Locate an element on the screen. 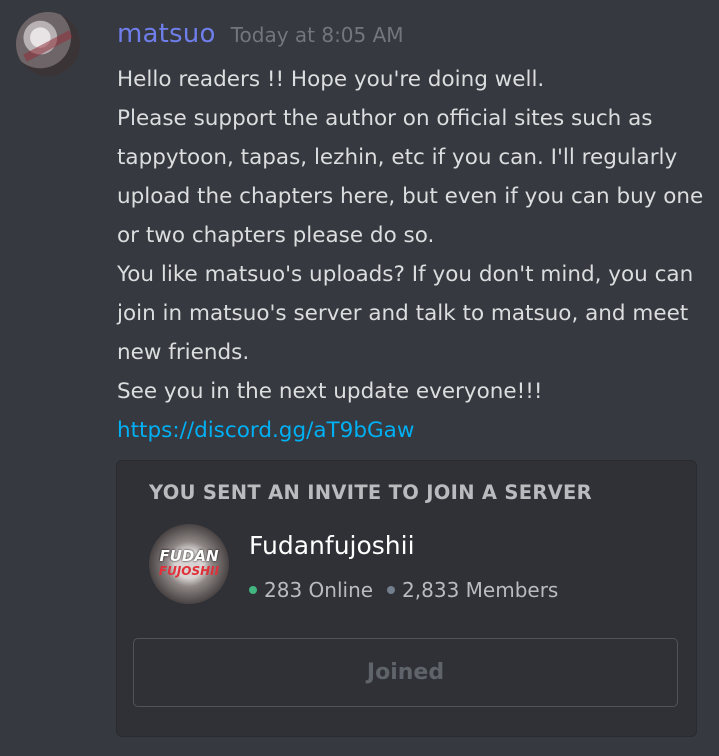  server-stats: 283 Online 2,833 Members is located at coordinates (403, 590).